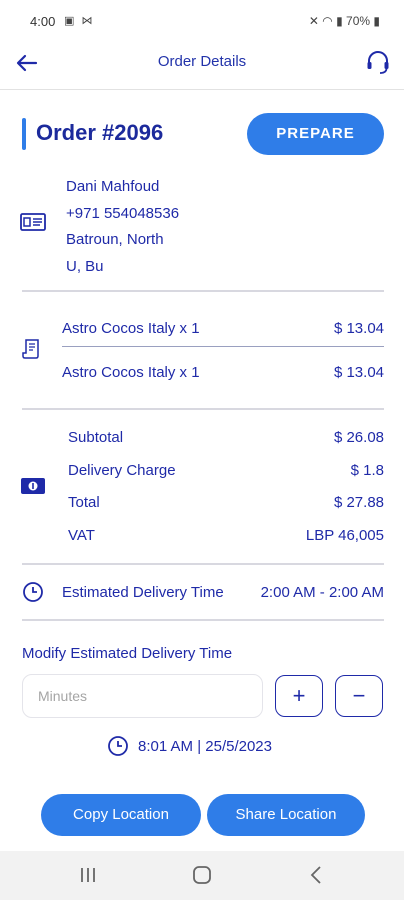 The image size is (404, 900). Describe the element at coordinates (24, 134) in the screenshot. I see `order-accent-bar` at that location.